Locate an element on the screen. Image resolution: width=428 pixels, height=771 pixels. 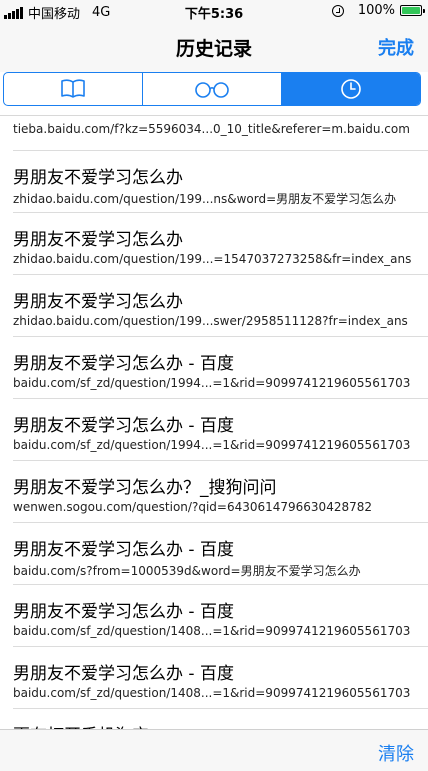
book-icon is located at coordinates (73, 88).